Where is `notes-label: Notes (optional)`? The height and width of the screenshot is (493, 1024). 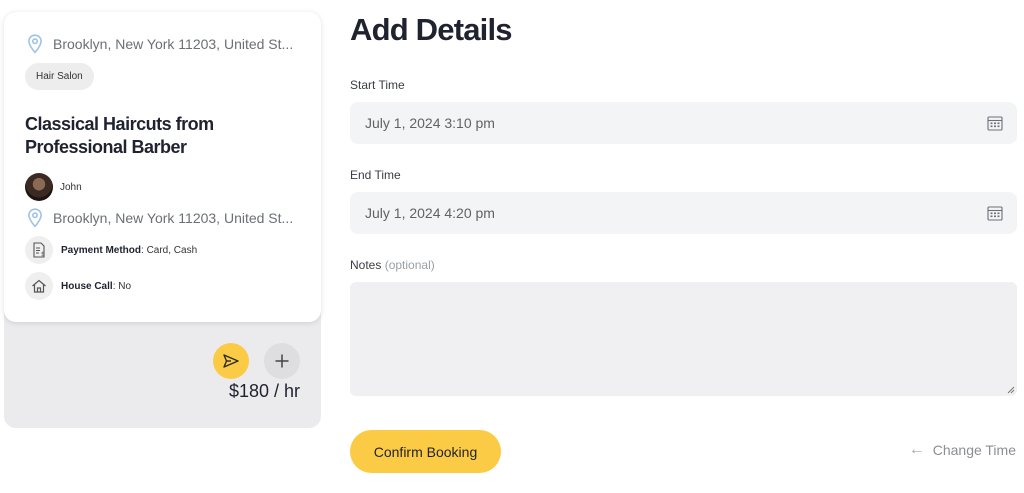
notes-label: Notes (optional) is located at coordinates (392, 265).